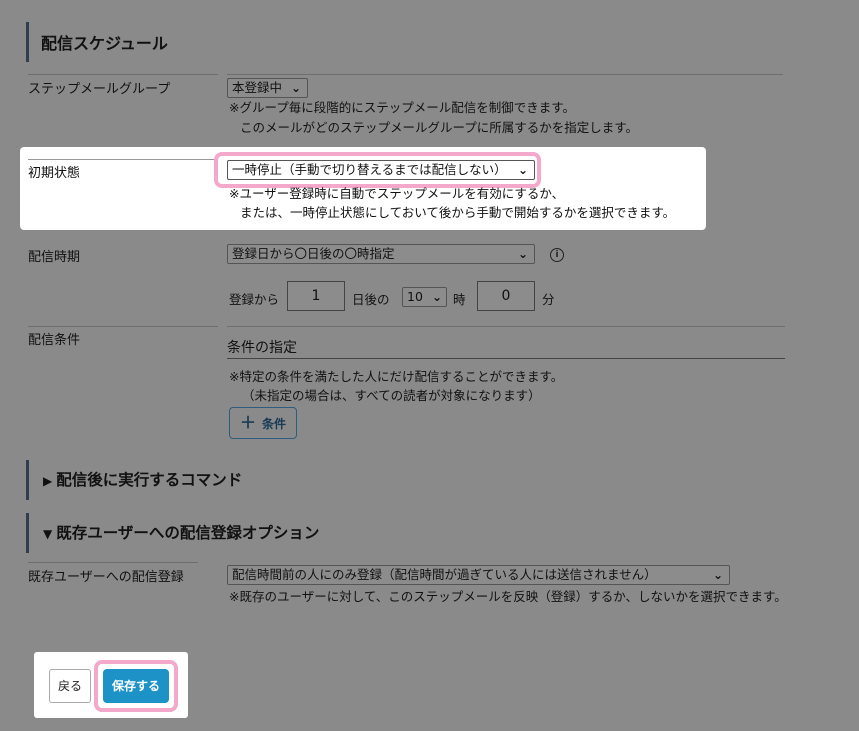  I want to click on condition-heading: 条件の指定, so click(262, 348).